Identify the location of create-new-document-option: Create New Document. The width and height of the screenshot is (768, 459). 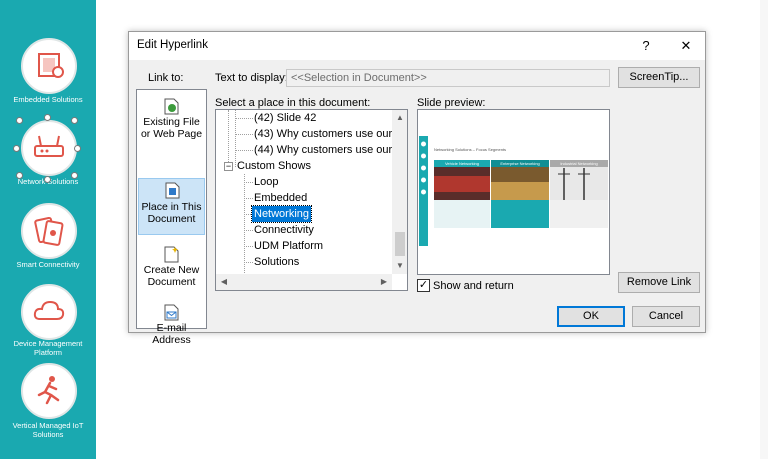
(171, 270).